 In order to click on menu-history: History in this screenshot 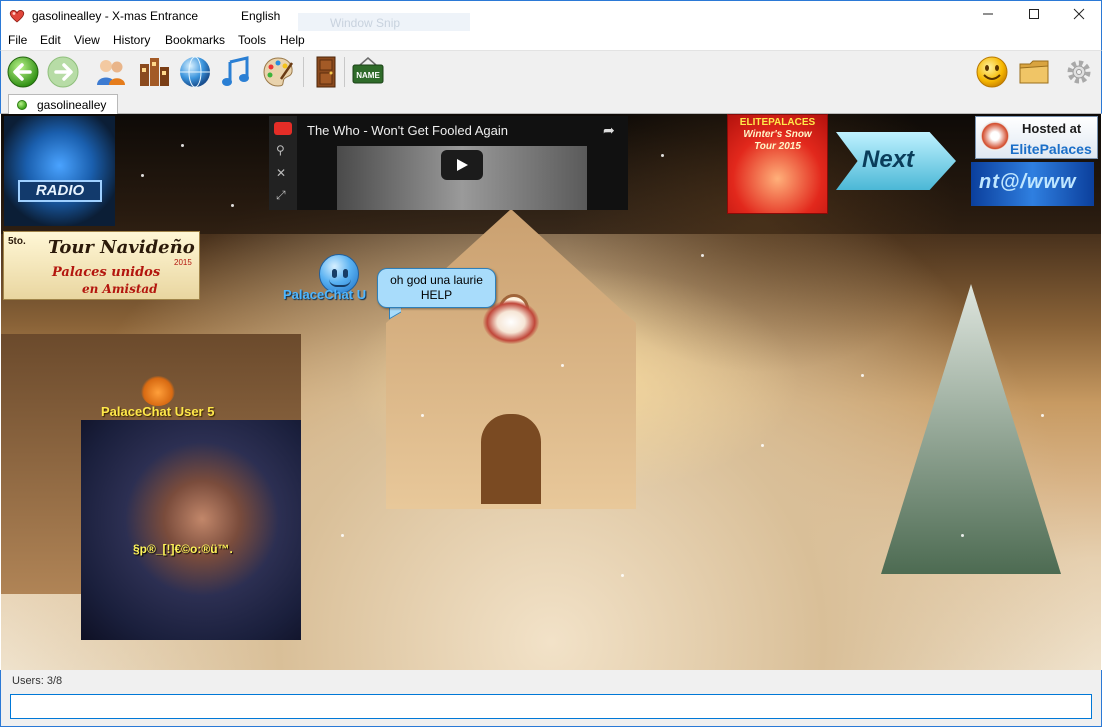, I will do `click(131, 40)`.